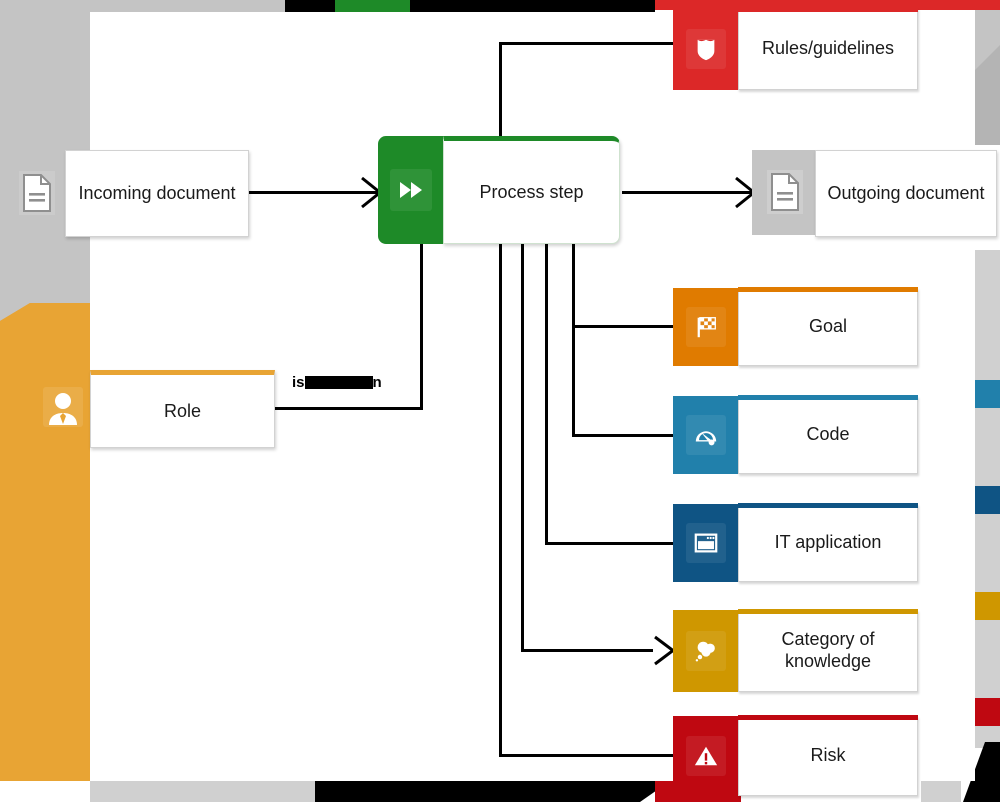 The image size is (1000, 802). I want to click on application-window-icon, so click(705, 543).